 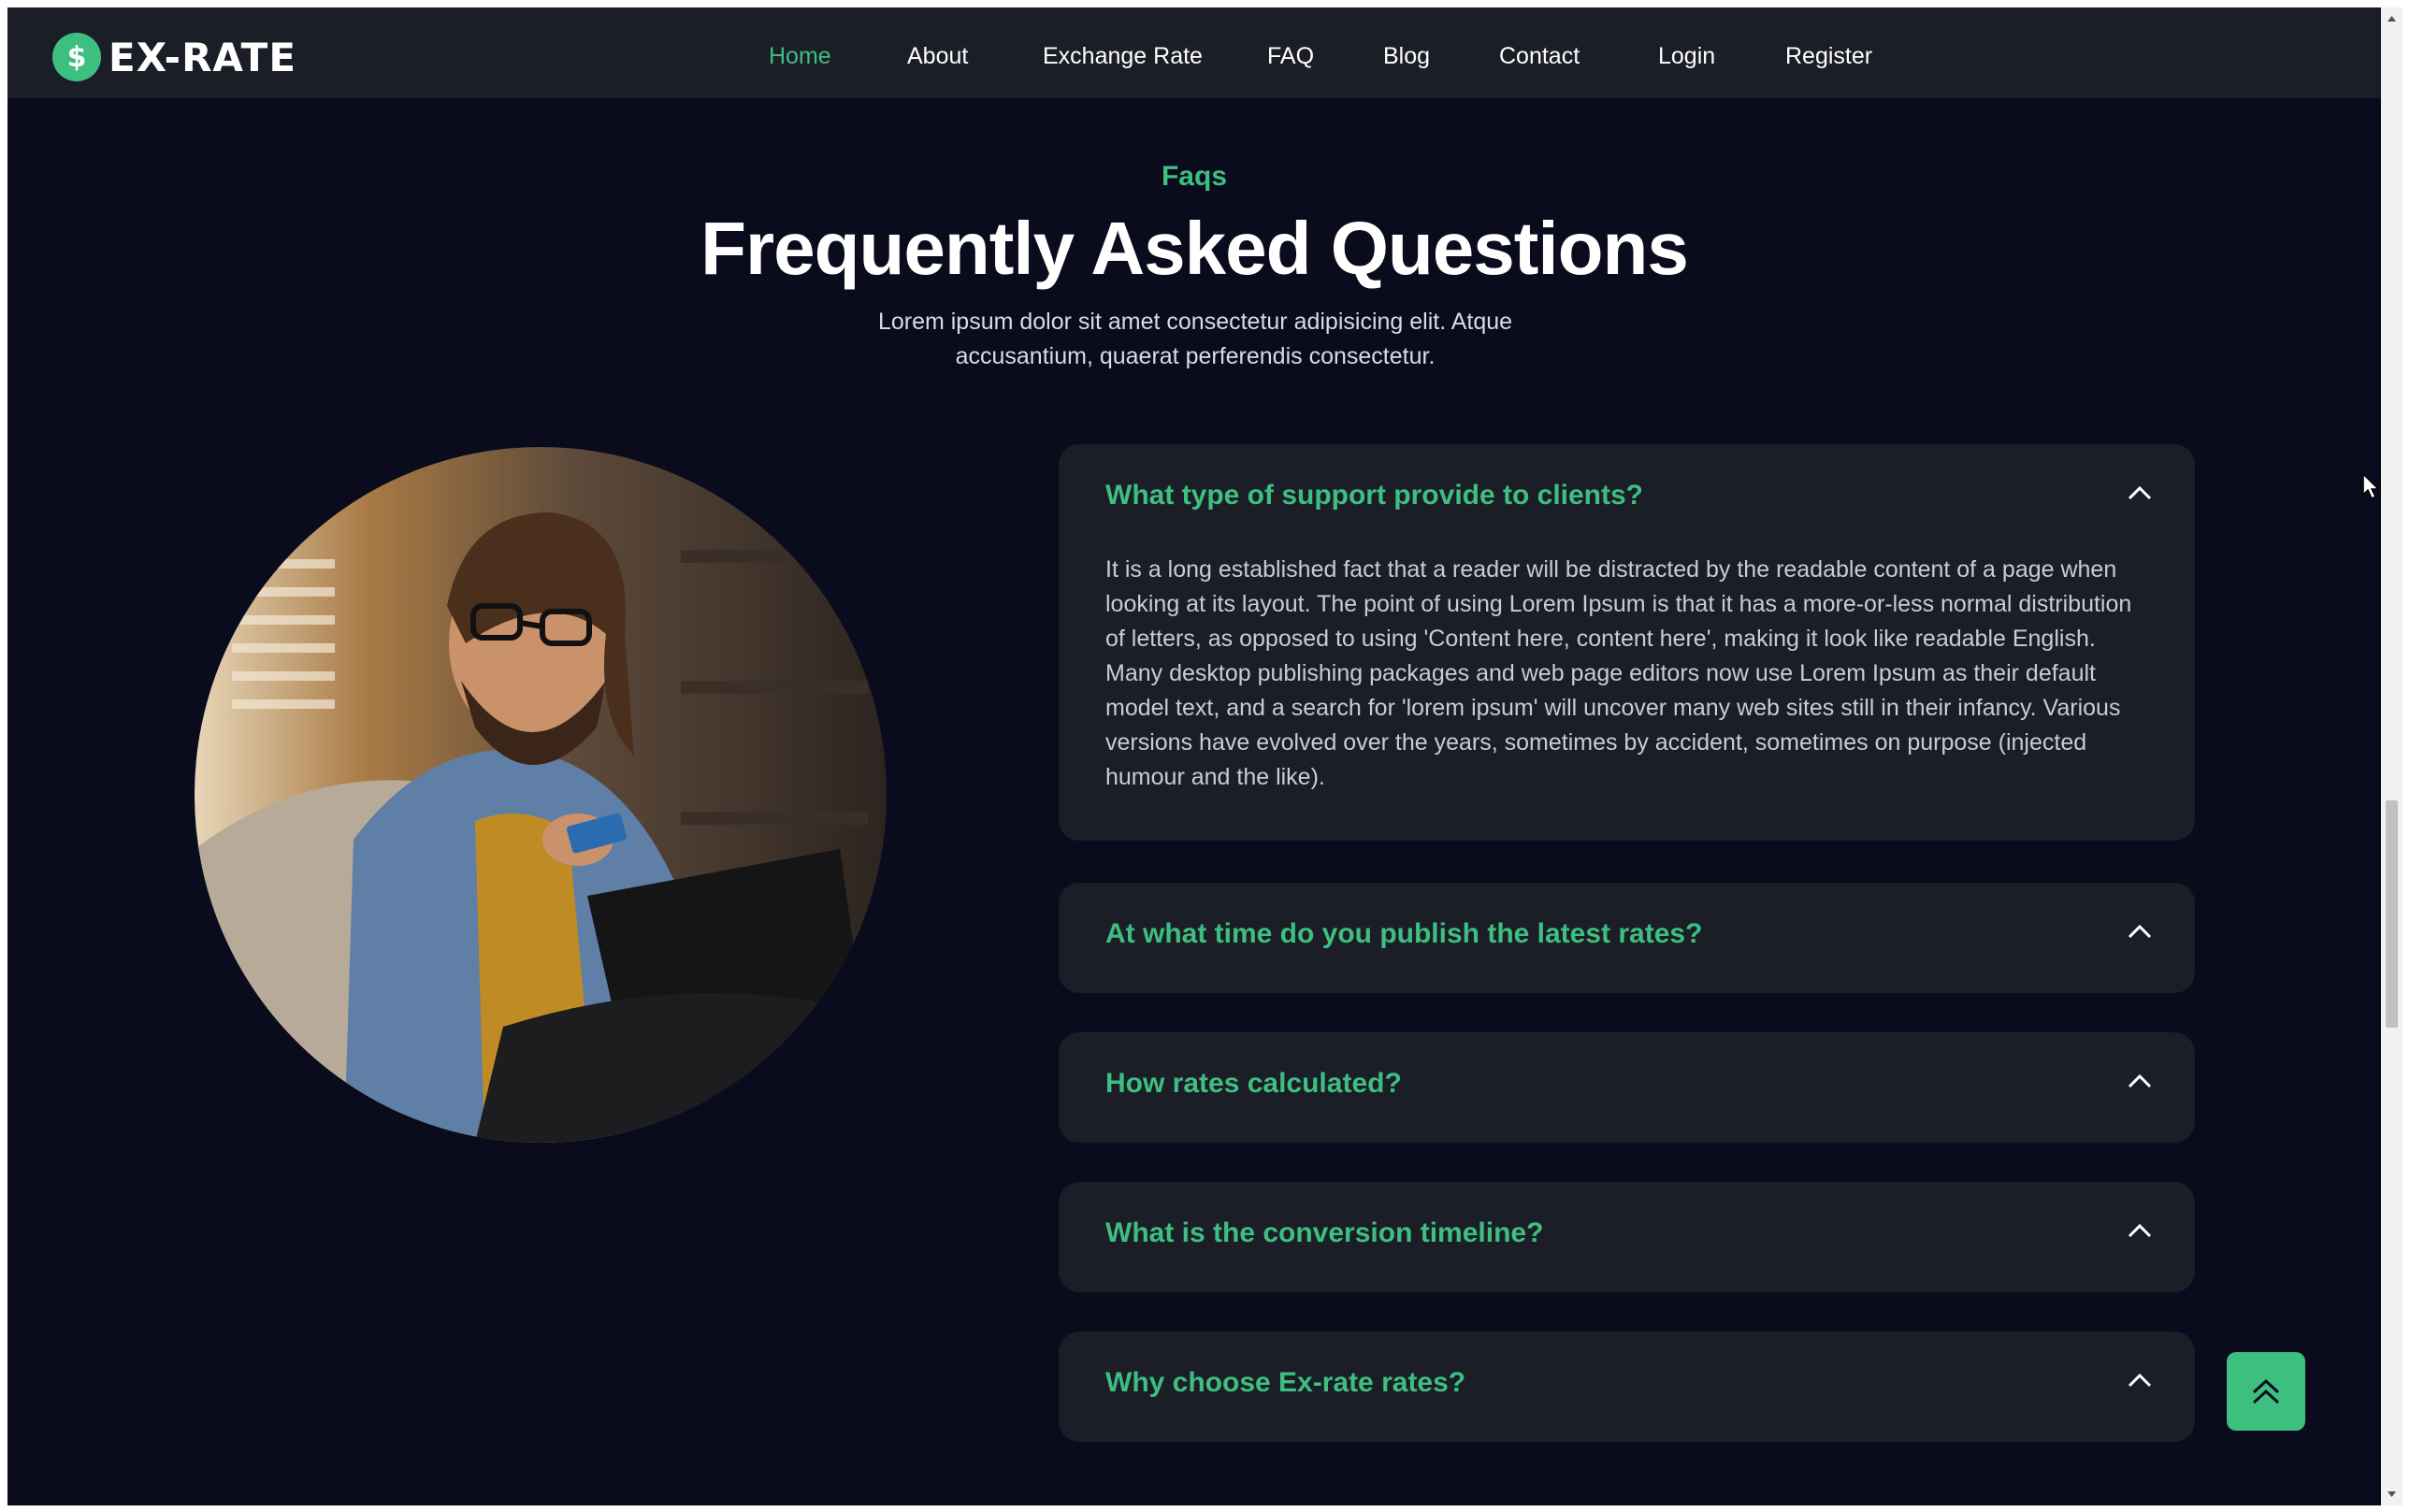 I want to click on faq-question: What type of support provide to clients?, so click(x=1374, y=495).